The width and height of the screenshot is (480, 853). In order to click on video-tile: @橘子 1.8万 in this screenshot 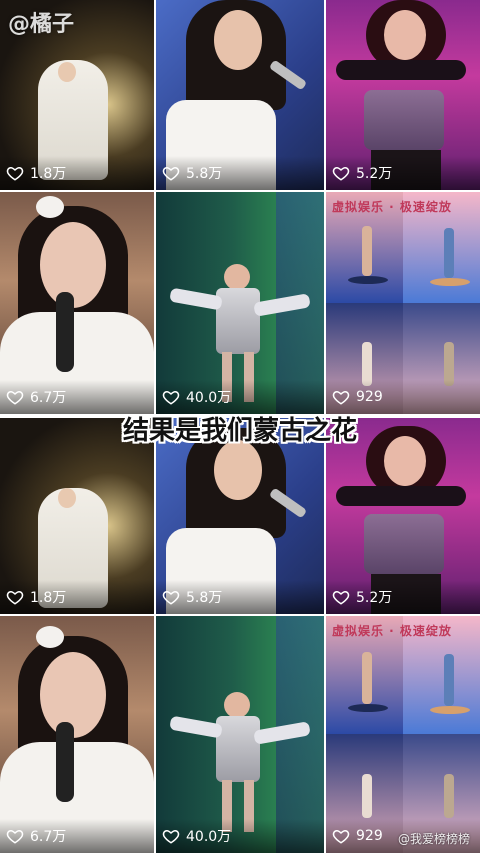, I will do `click(77, 95)`.